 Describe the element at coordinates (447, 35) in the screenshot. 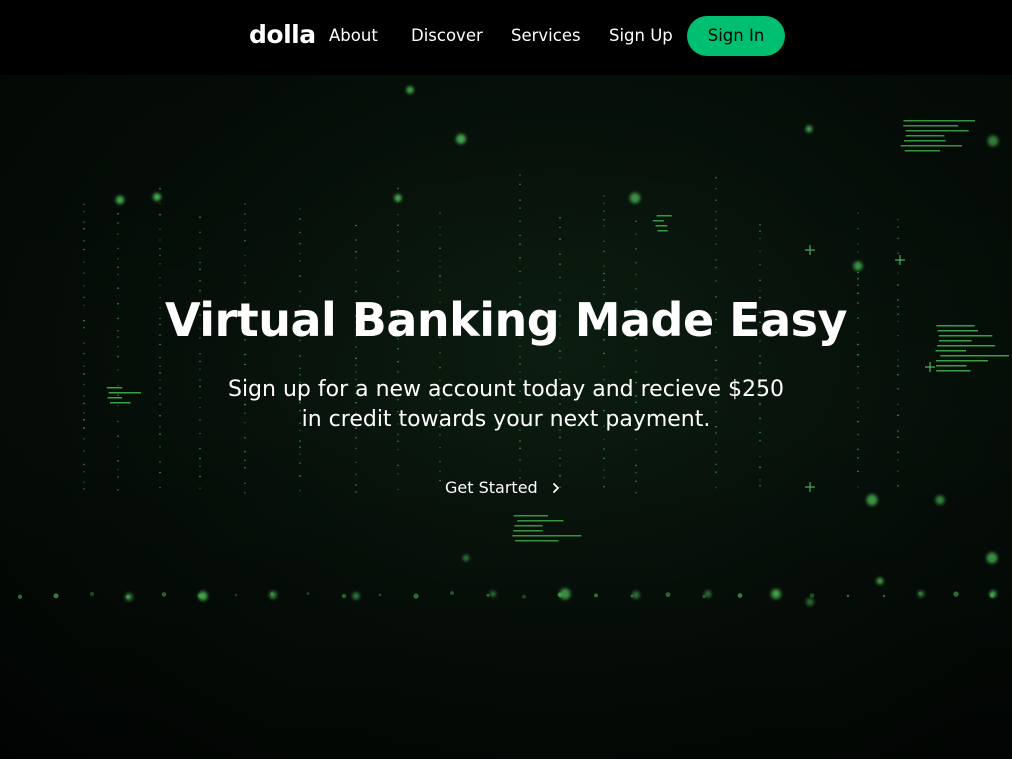

I see `nav-link-discover: Discover` at that location.